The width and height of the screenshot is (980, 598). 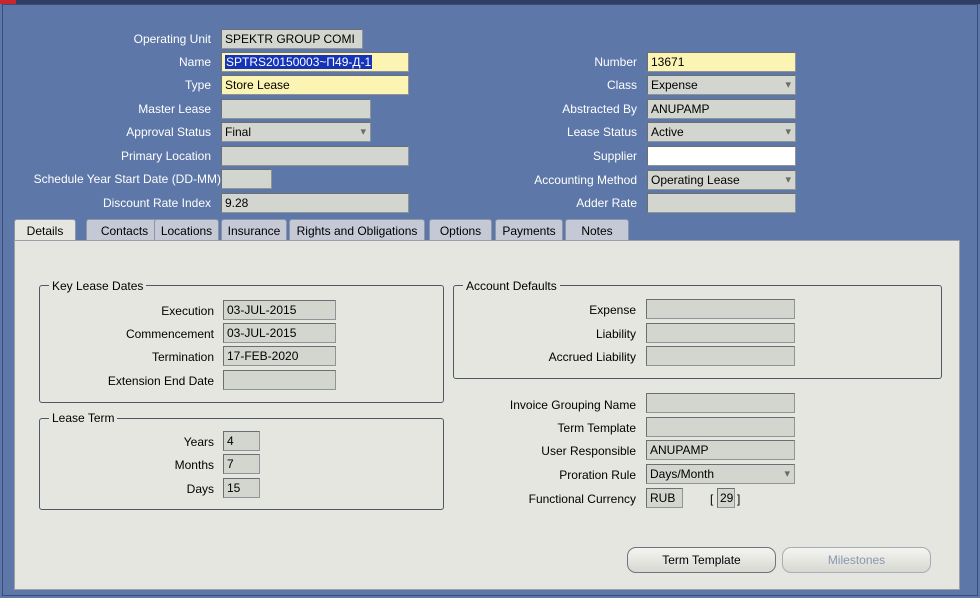 I want to click on master-lease-label: Master Lease, so click(x=174, y=109).